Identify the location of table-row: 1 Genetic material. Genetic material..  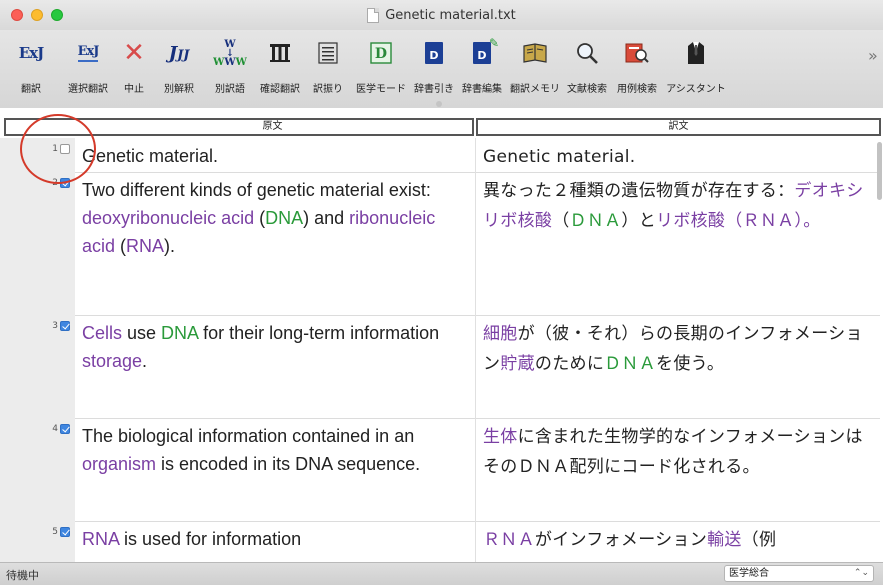
(440, 155).